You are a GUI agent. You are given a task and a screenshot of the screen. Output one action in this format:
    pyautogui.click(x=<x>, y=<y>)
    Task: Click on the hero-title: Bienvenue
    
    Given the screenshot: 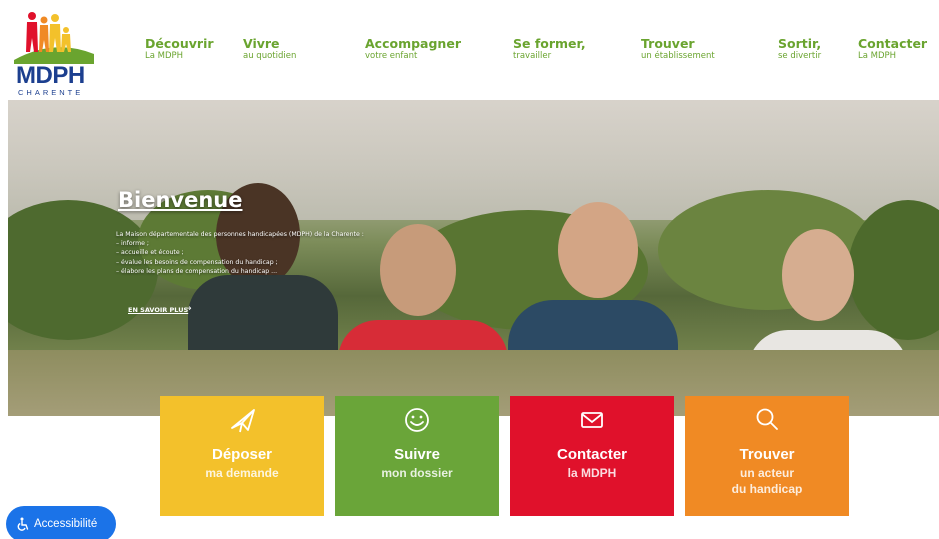 What is the action you would take?
    pyautogui.click(x=180, y=200)
    